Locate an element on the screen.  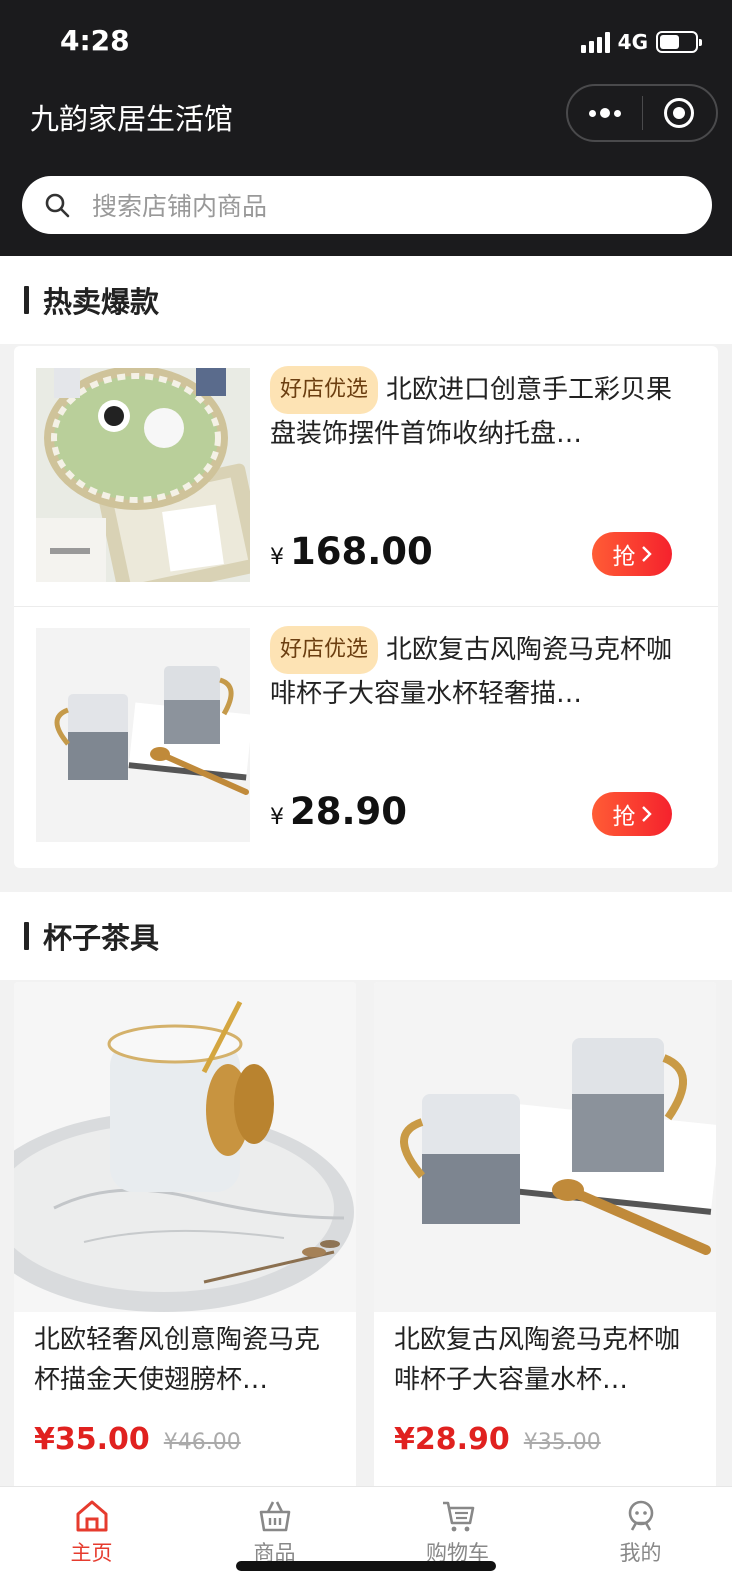
search-icon is located at coordinates (57, 205).